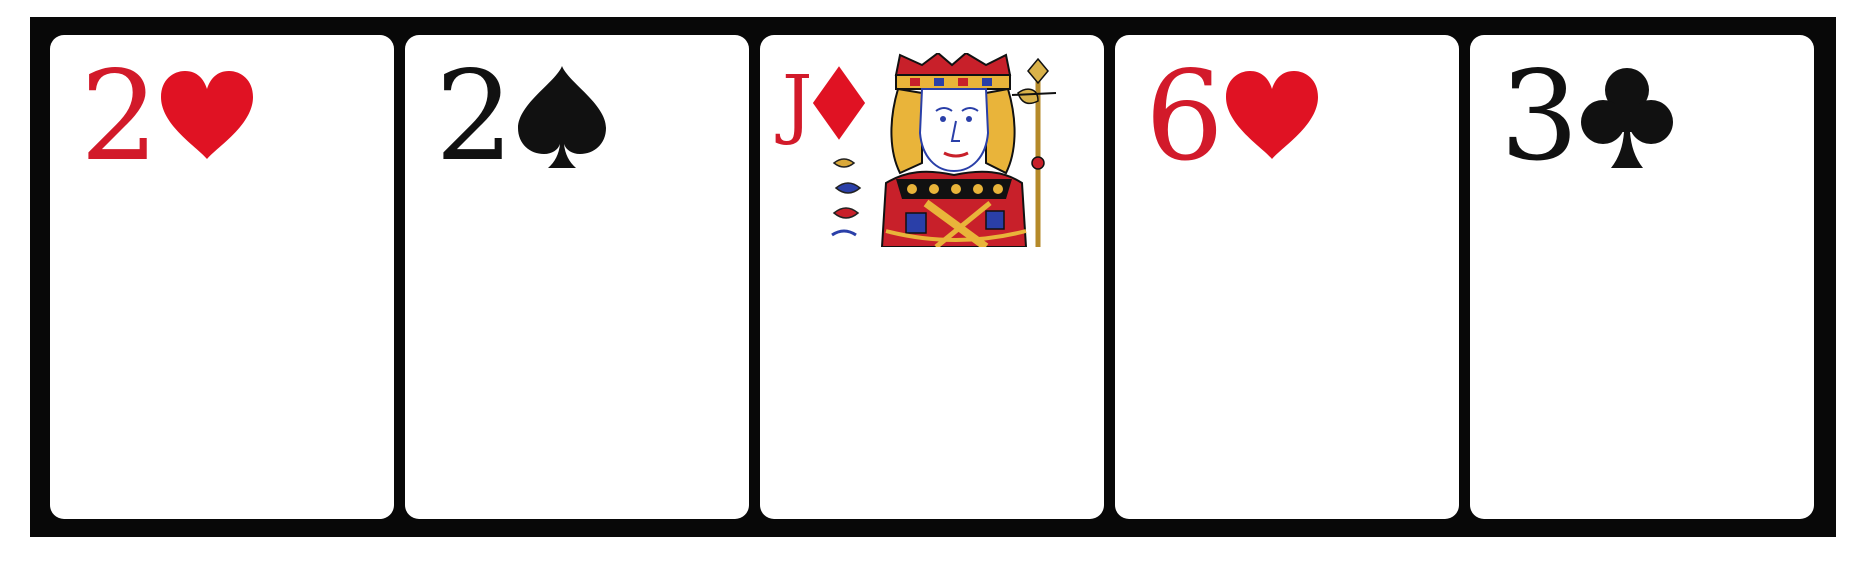  I want to click on jack-crown, so click(953, 71).